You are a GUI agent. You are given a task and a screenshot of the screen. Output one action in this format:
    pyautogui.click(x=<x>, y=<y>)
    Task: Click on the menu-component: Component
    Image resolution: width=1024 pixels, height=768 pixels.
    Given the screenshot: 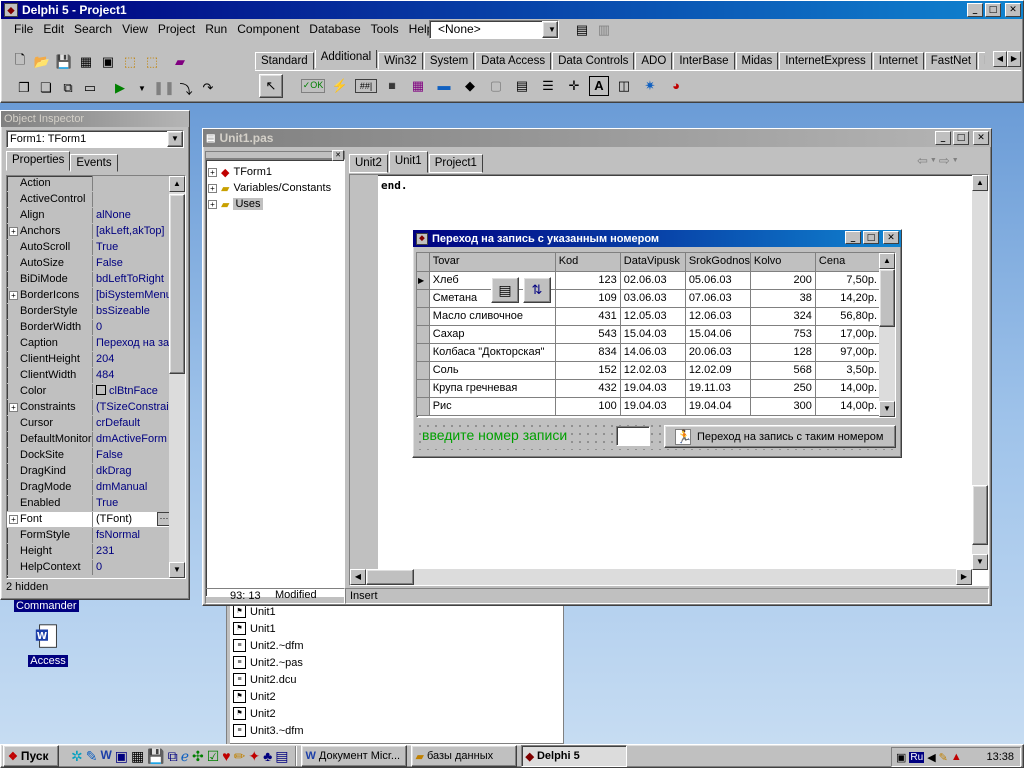 What is the action you would take?
    pyautogui.click(x=268, y=29)
    